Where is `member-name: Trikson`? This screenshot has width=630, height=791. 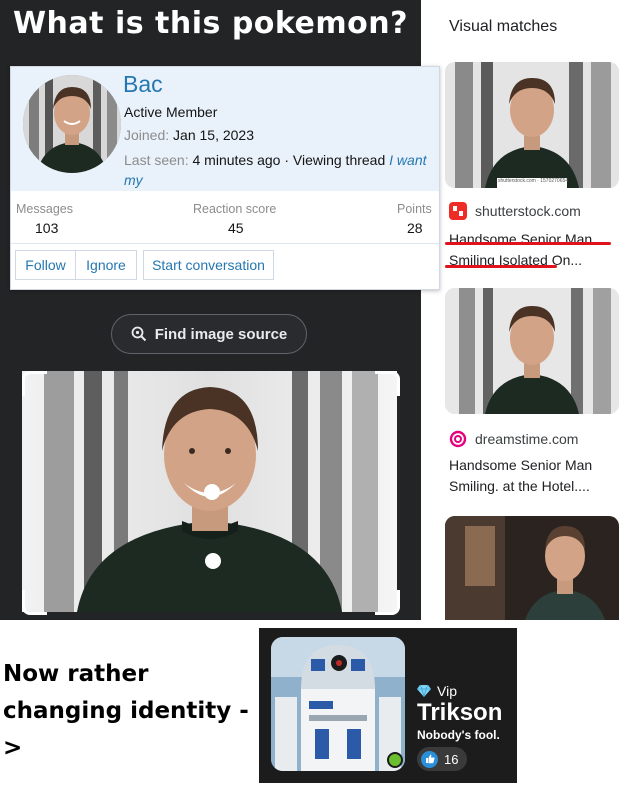
member-name: Trikson is located at coordinates (459, 713).